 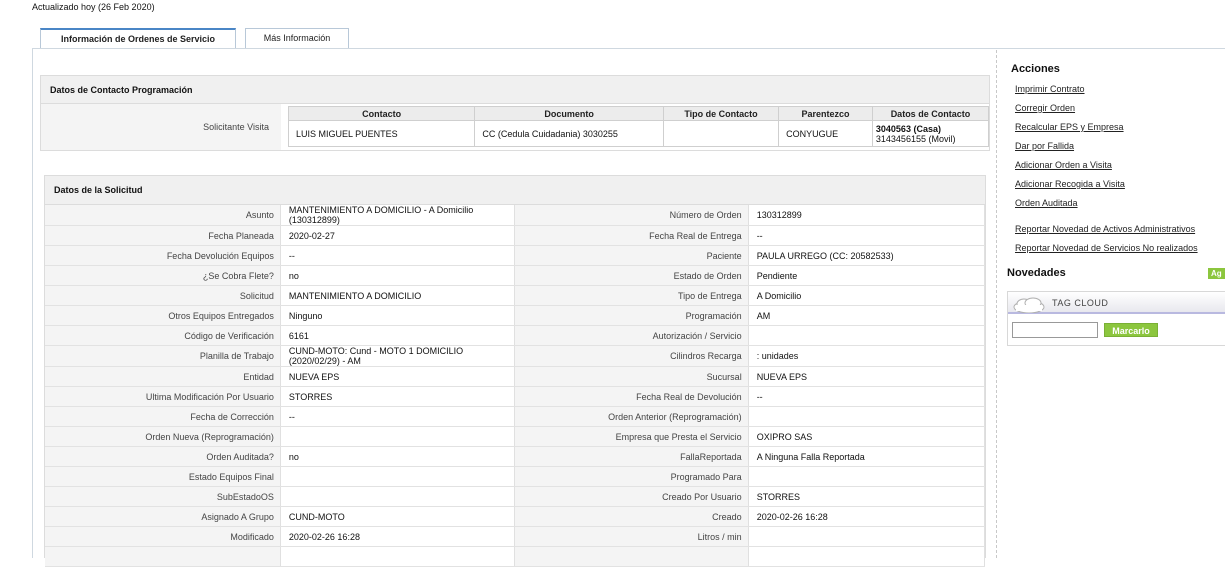 I want to click on updated-text: Actualizado hoy (26 Feb 2020), so click(x=93, y=7).